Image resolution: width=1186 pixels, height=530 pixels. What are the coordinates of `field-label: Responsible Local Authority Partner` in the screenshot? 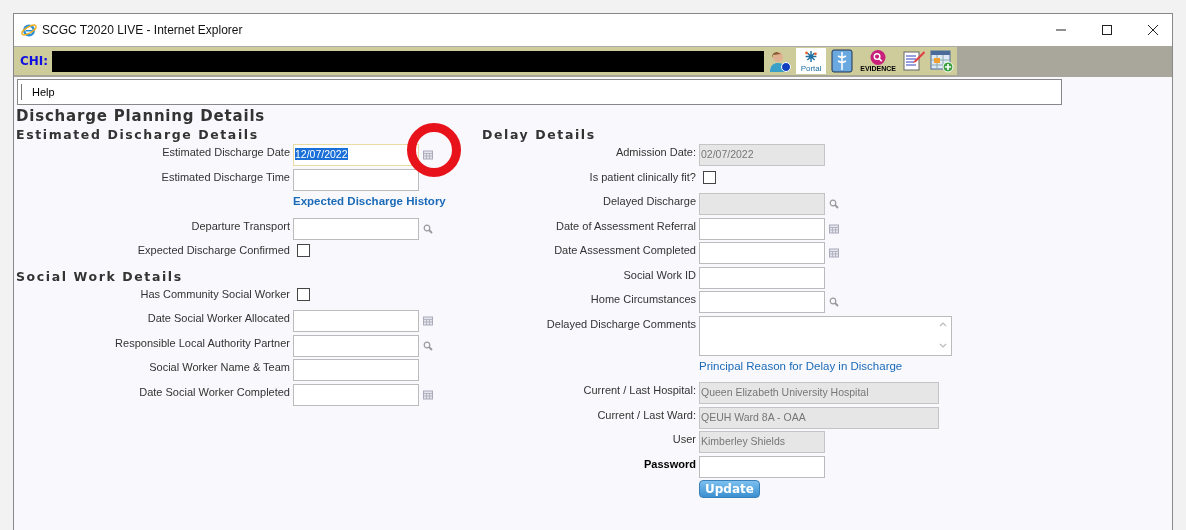 It's located at (202, 342).